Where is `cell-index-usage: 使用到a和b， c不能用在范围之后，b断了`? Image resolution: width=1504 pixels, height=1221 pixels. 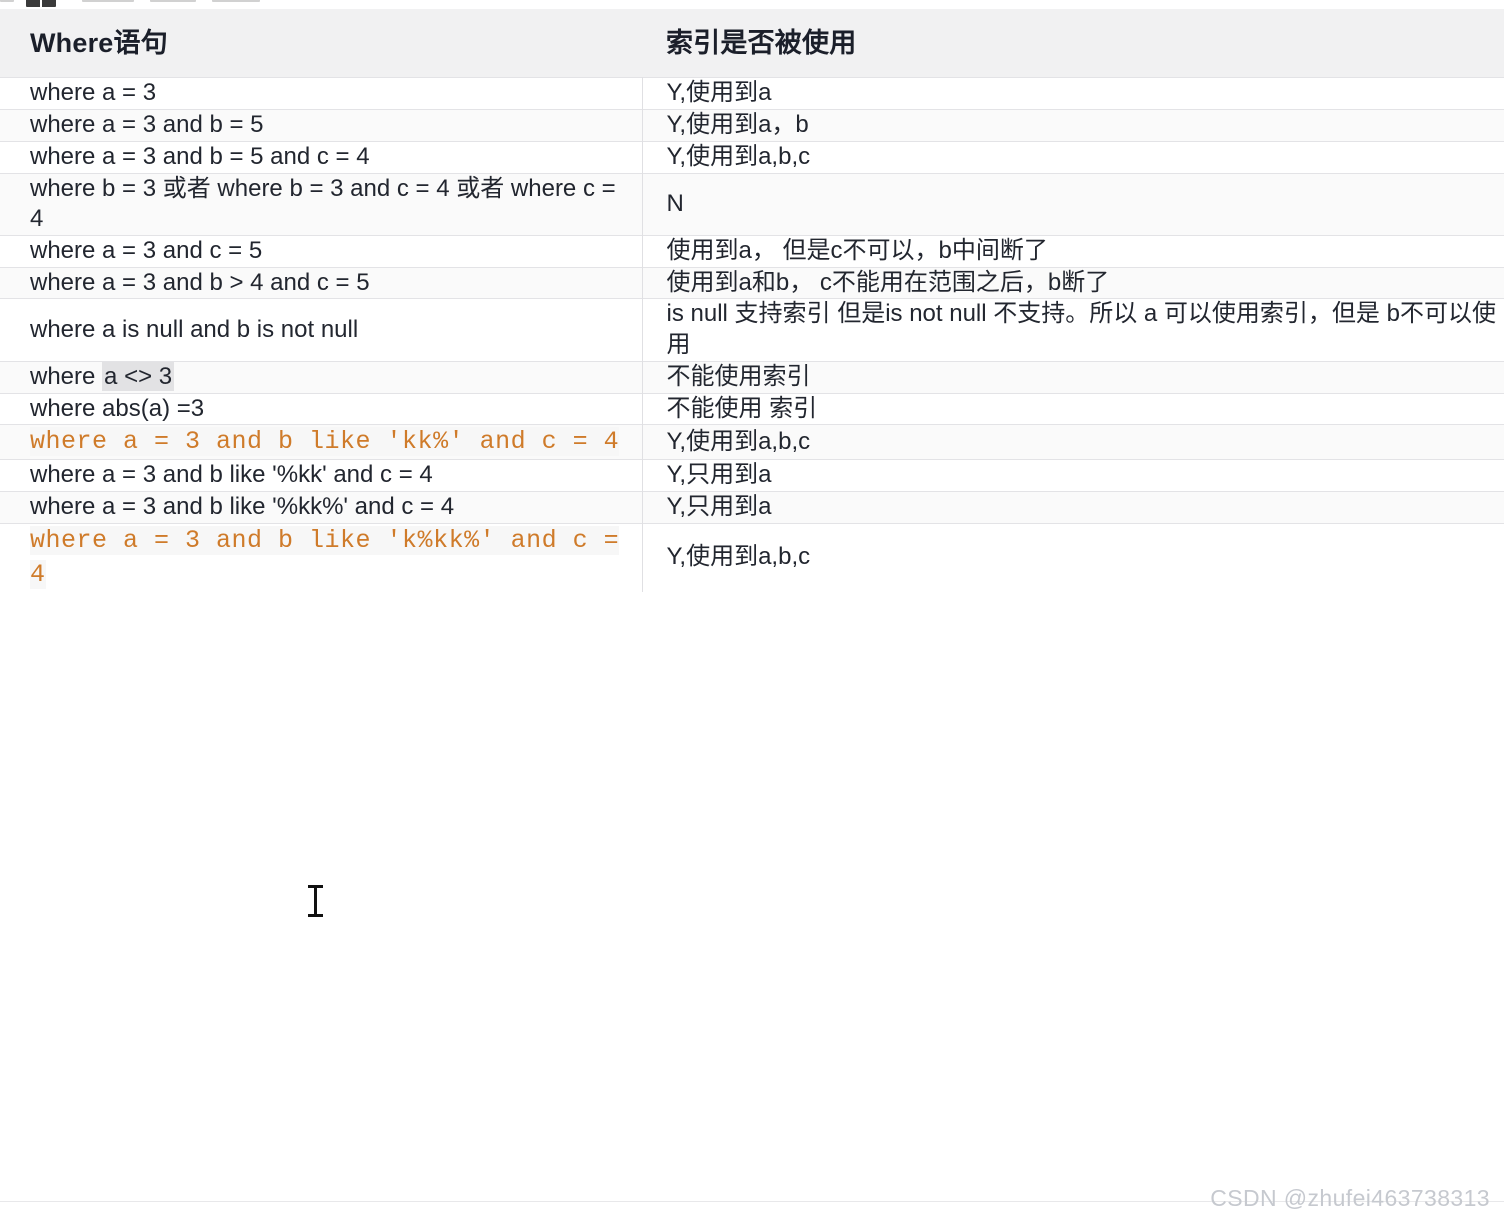 cell-index-usage: 使用到a和b， c不能用在范围之后，b断了 is located at coordinates (1073, 282).